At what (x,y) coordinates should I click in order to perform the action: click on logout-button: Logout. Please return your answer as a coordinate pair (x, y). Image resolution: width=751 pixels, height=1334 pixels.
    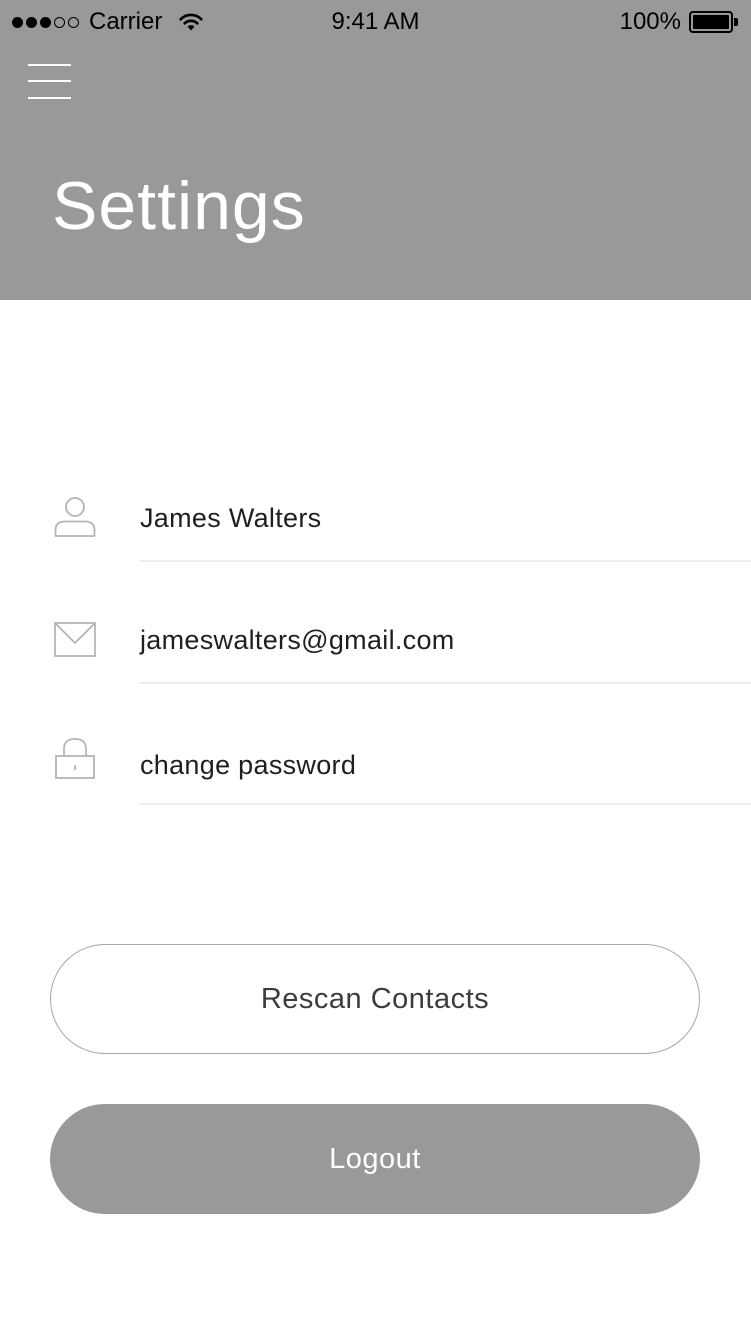
    Looking at the image, I should click on (375, 1159).